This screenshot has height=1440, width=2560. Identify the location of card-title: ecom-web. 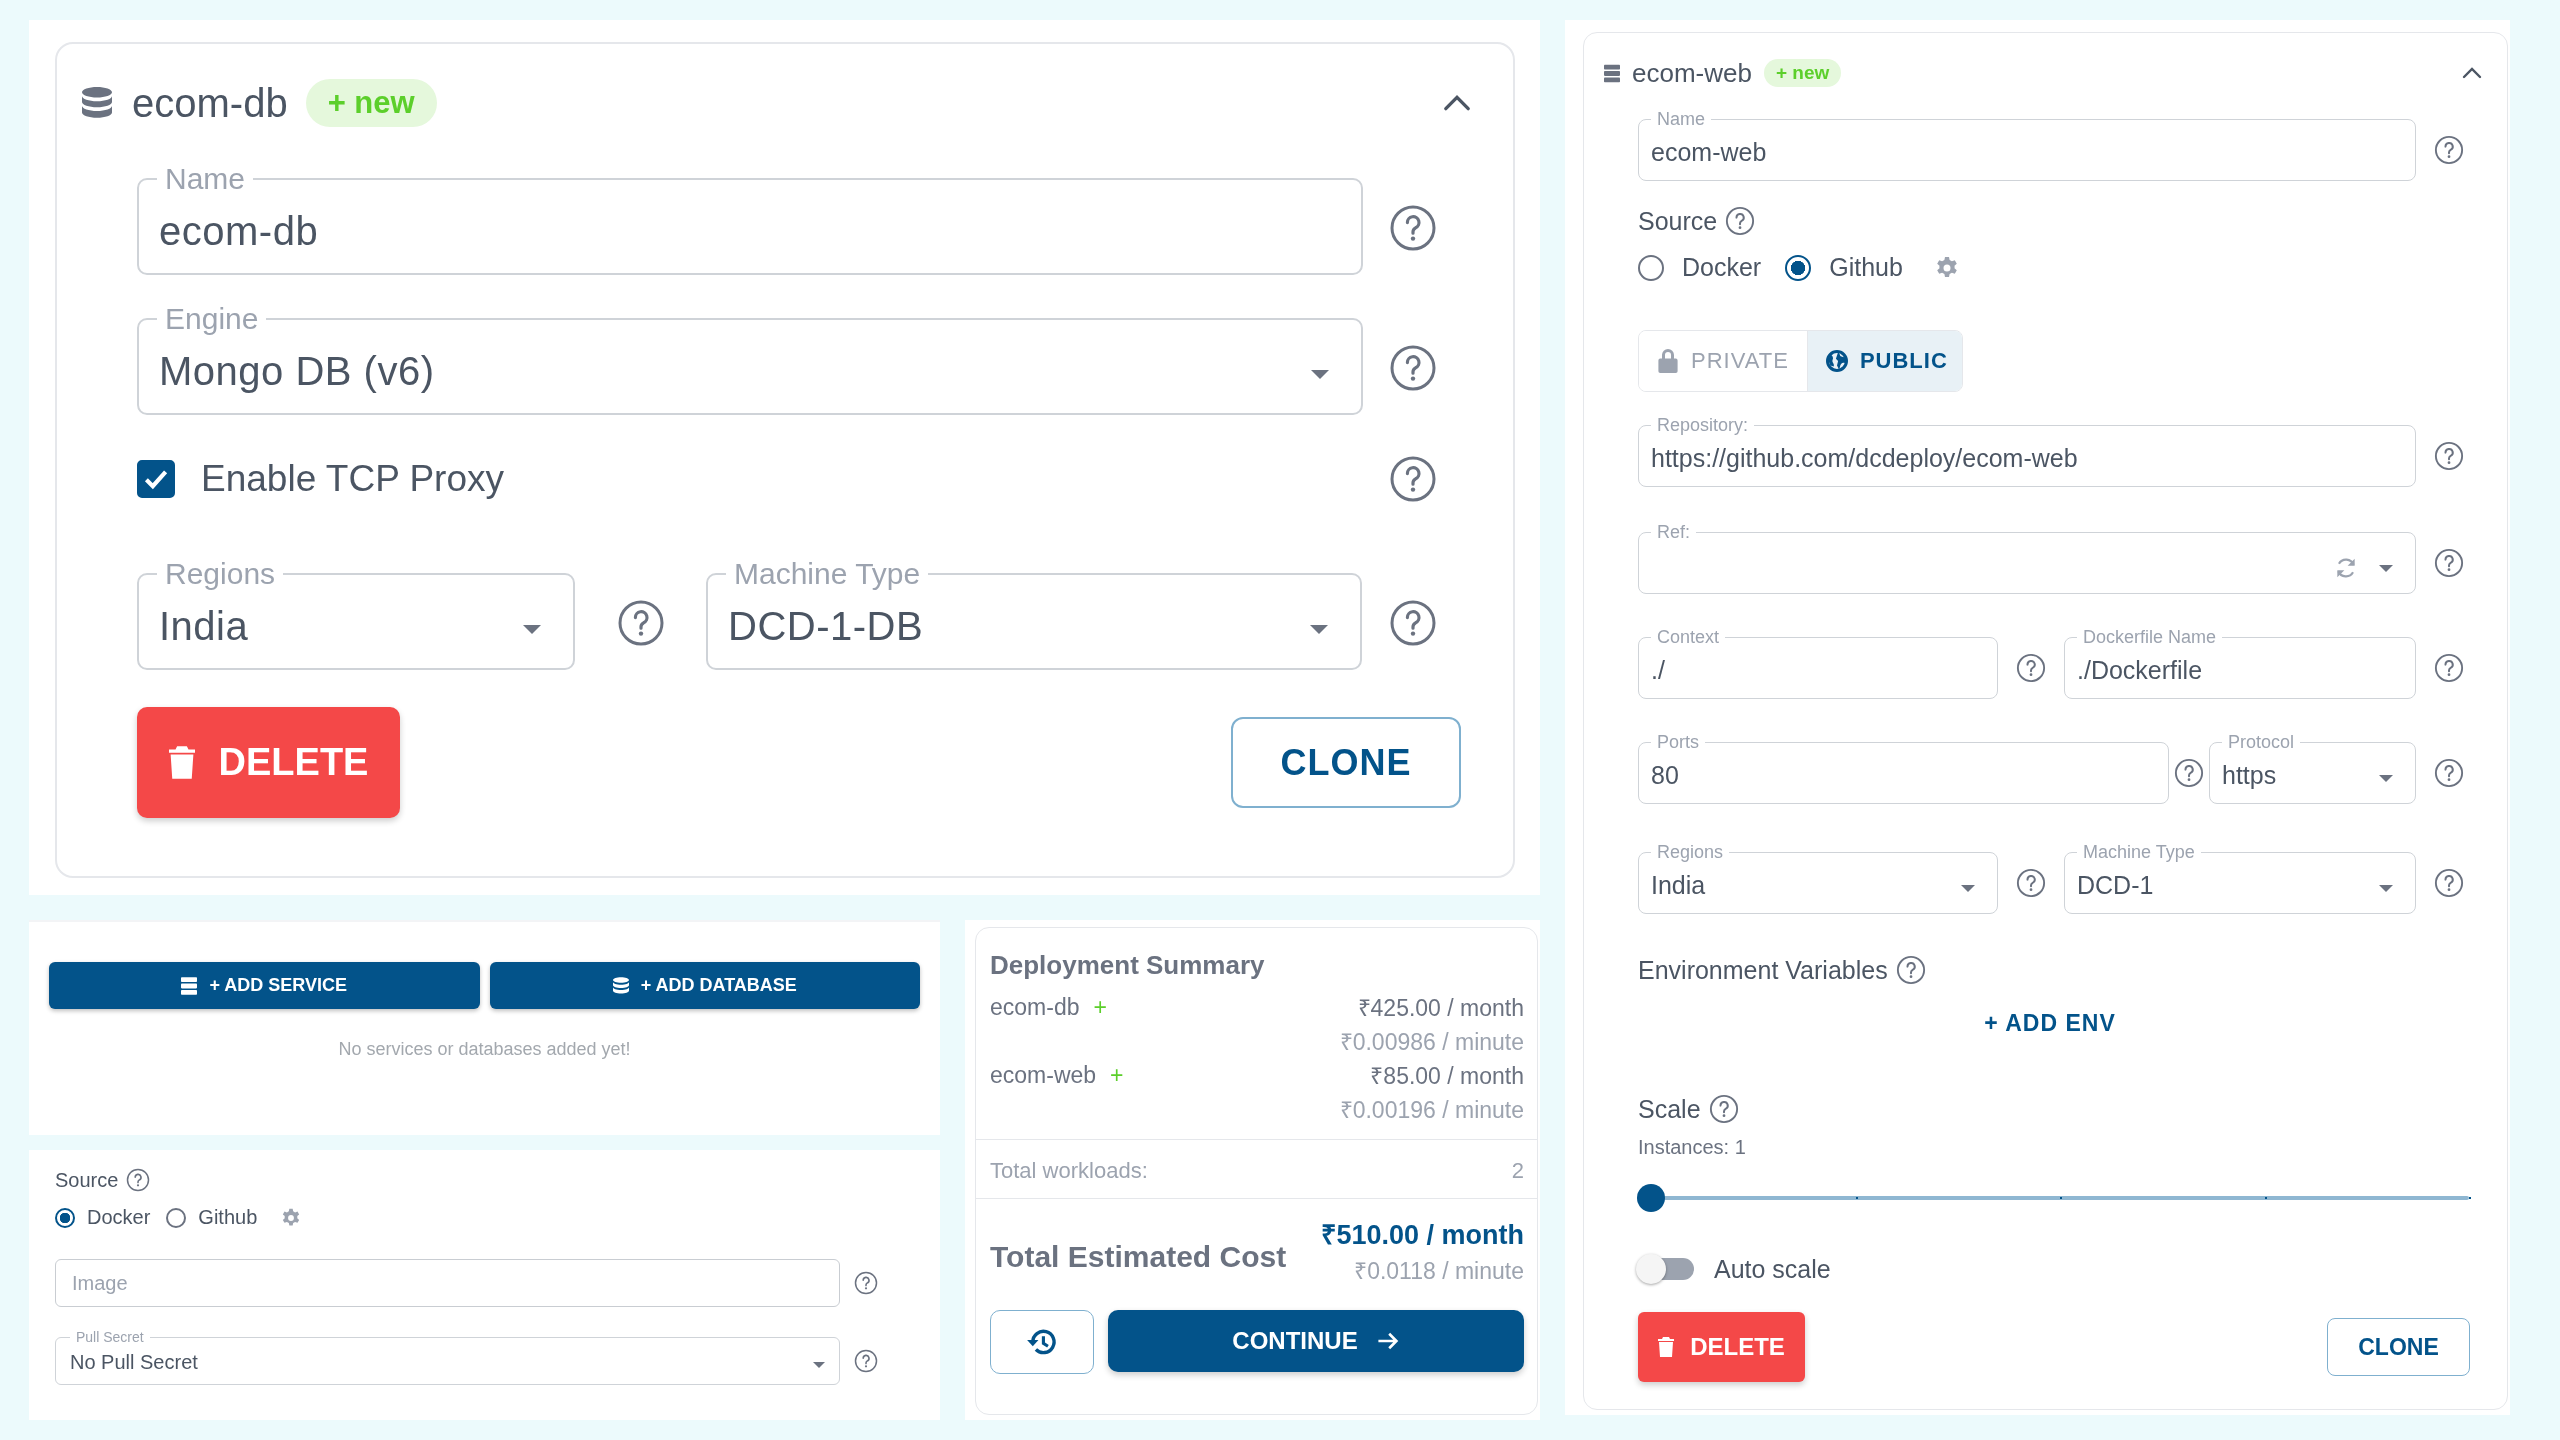
(1692, 73).